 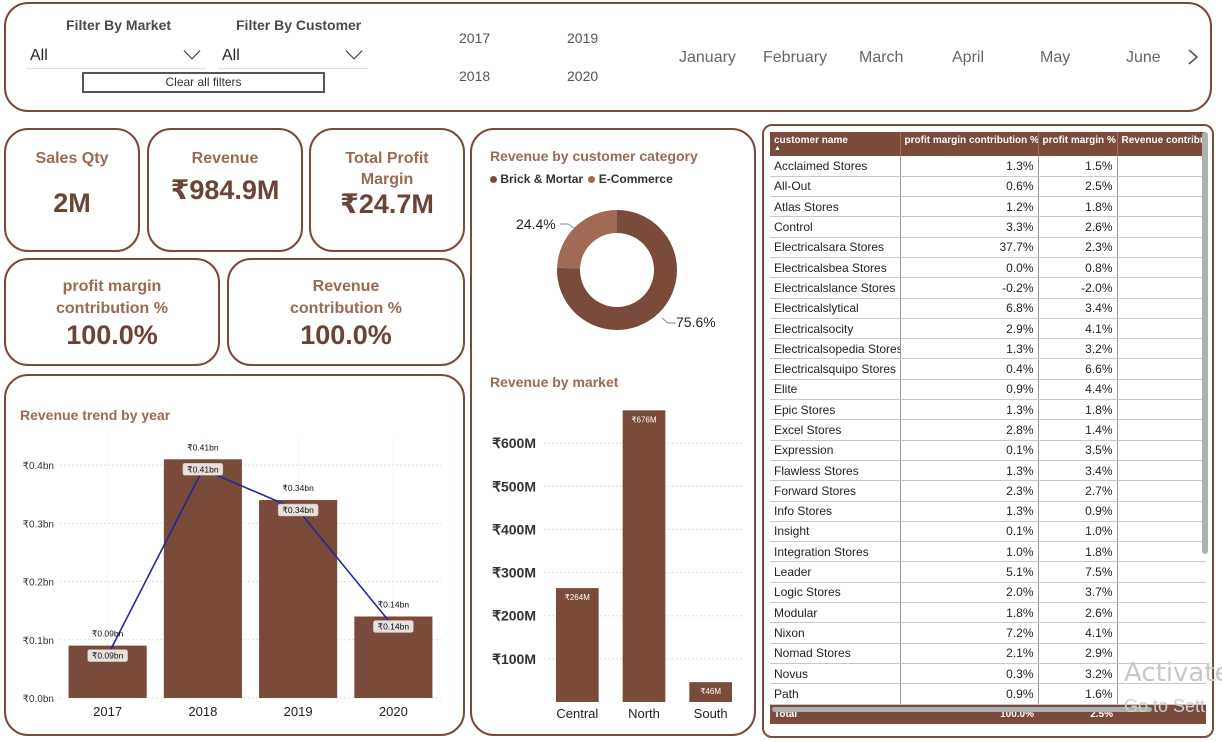 What do you see at coordinates (1161, 247) in the screenshot?
I see `value-cell: 4` at bounding box center [1161, 247].